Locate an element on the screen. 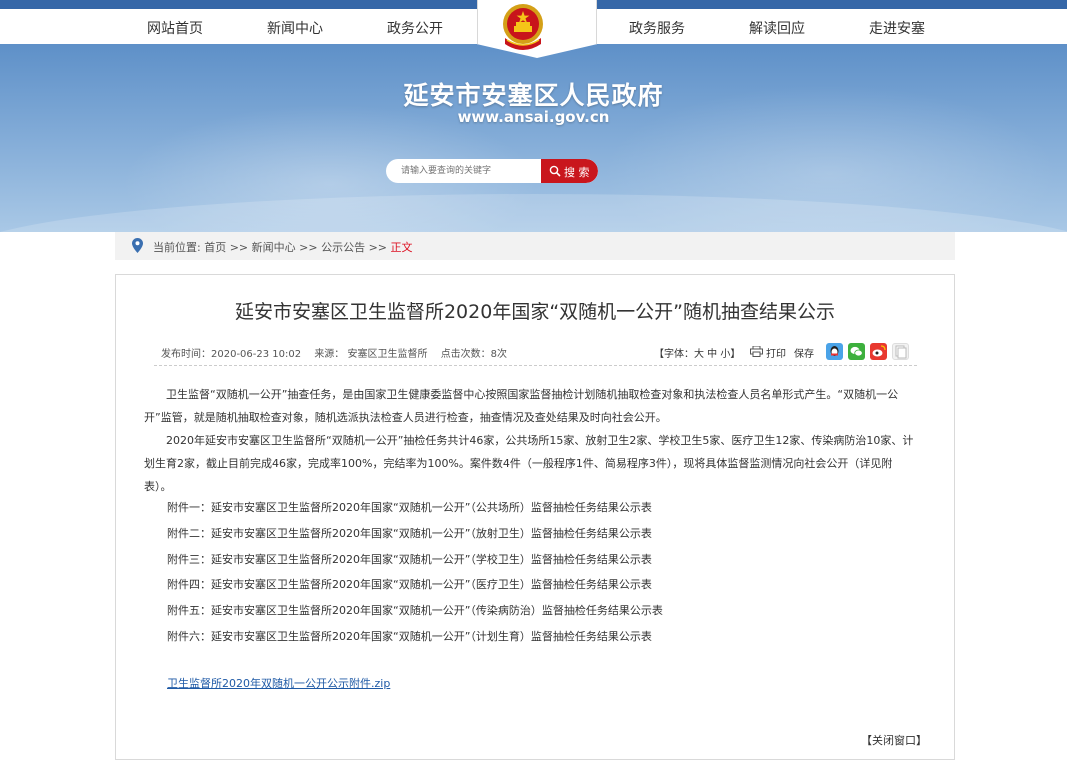 Image resolution: width=1067 pixels, height=777 pixels. print-button: 打印 is located at coordinates (776, 352).